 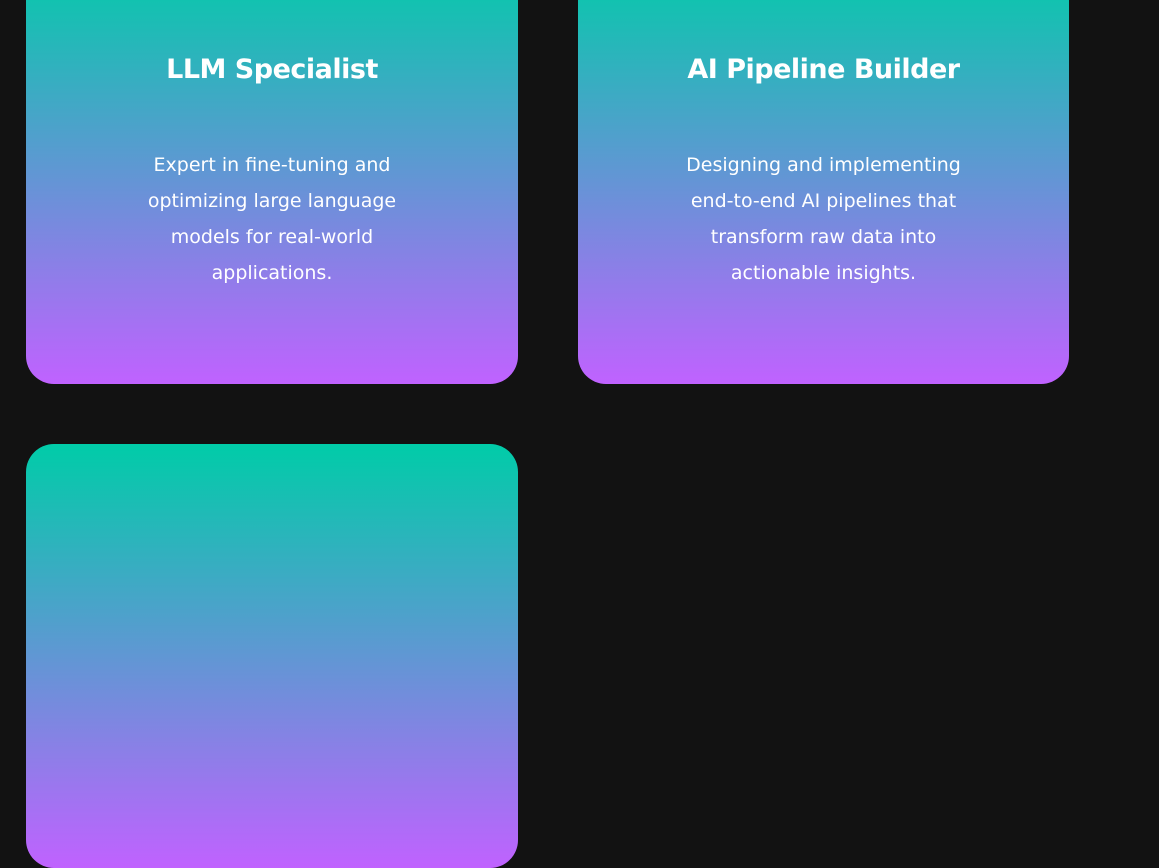 I want to click on card-title: LLM Specialist, so click(x=272, y=69).